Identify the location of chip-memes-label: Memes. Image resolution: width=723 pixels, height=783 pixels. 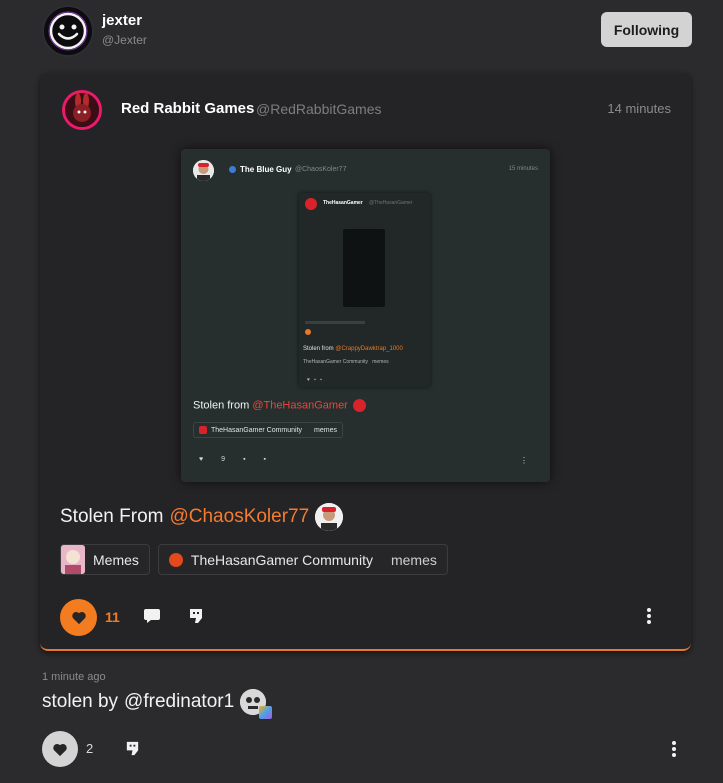
(116, 559).